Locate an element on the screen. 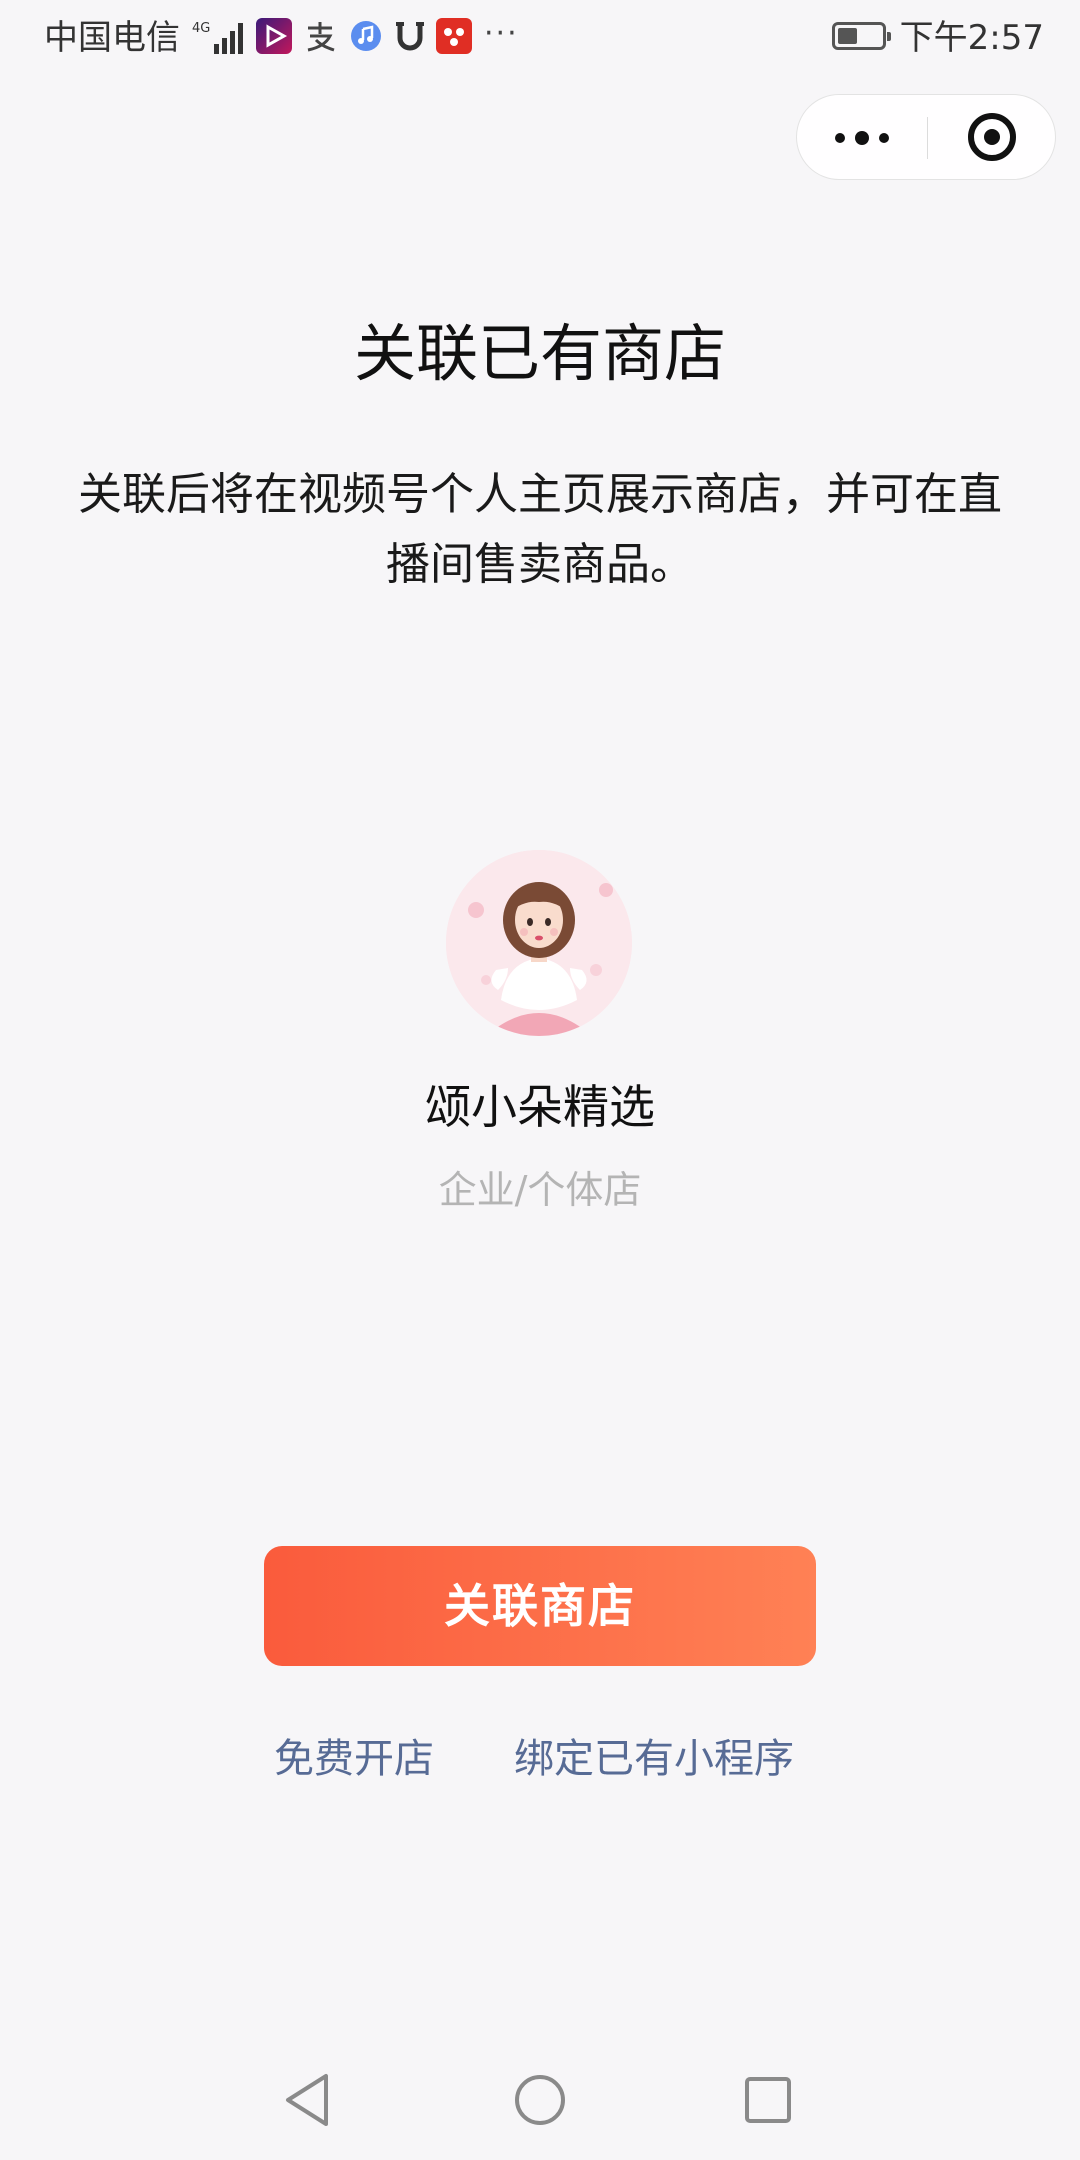  alipay-icon is located at coordinates (320, 36).